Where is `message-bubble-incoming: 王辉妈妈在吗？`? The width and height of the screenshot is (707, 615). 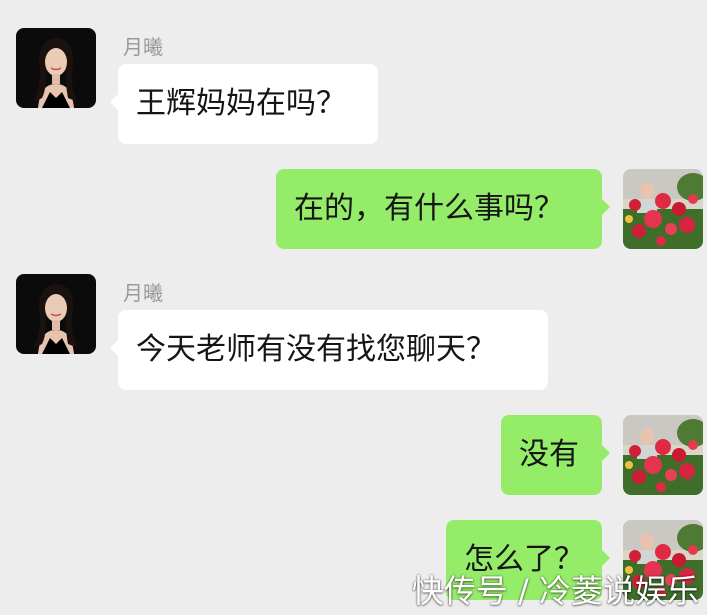
message-bubble-incoming: 王辉妈妈在吗？ is located at coordinates (244, 104).